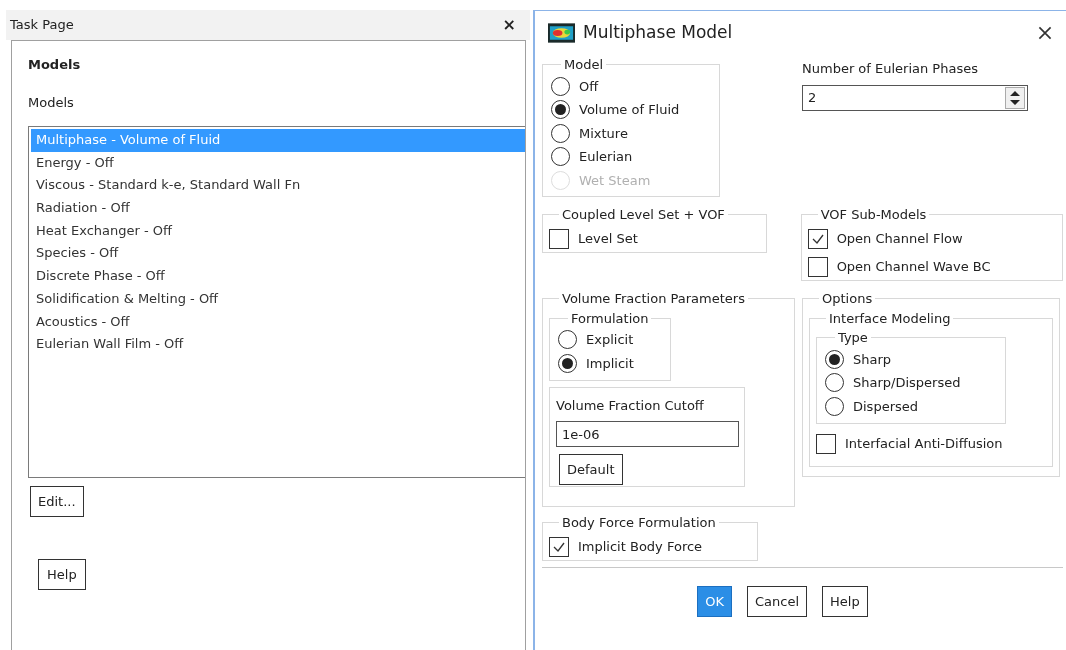 This screenshot has height=650, width=1066. Describe the element at coordinates (42, 25) in the screenshot. I see `panel-title: Task Page` at that location.